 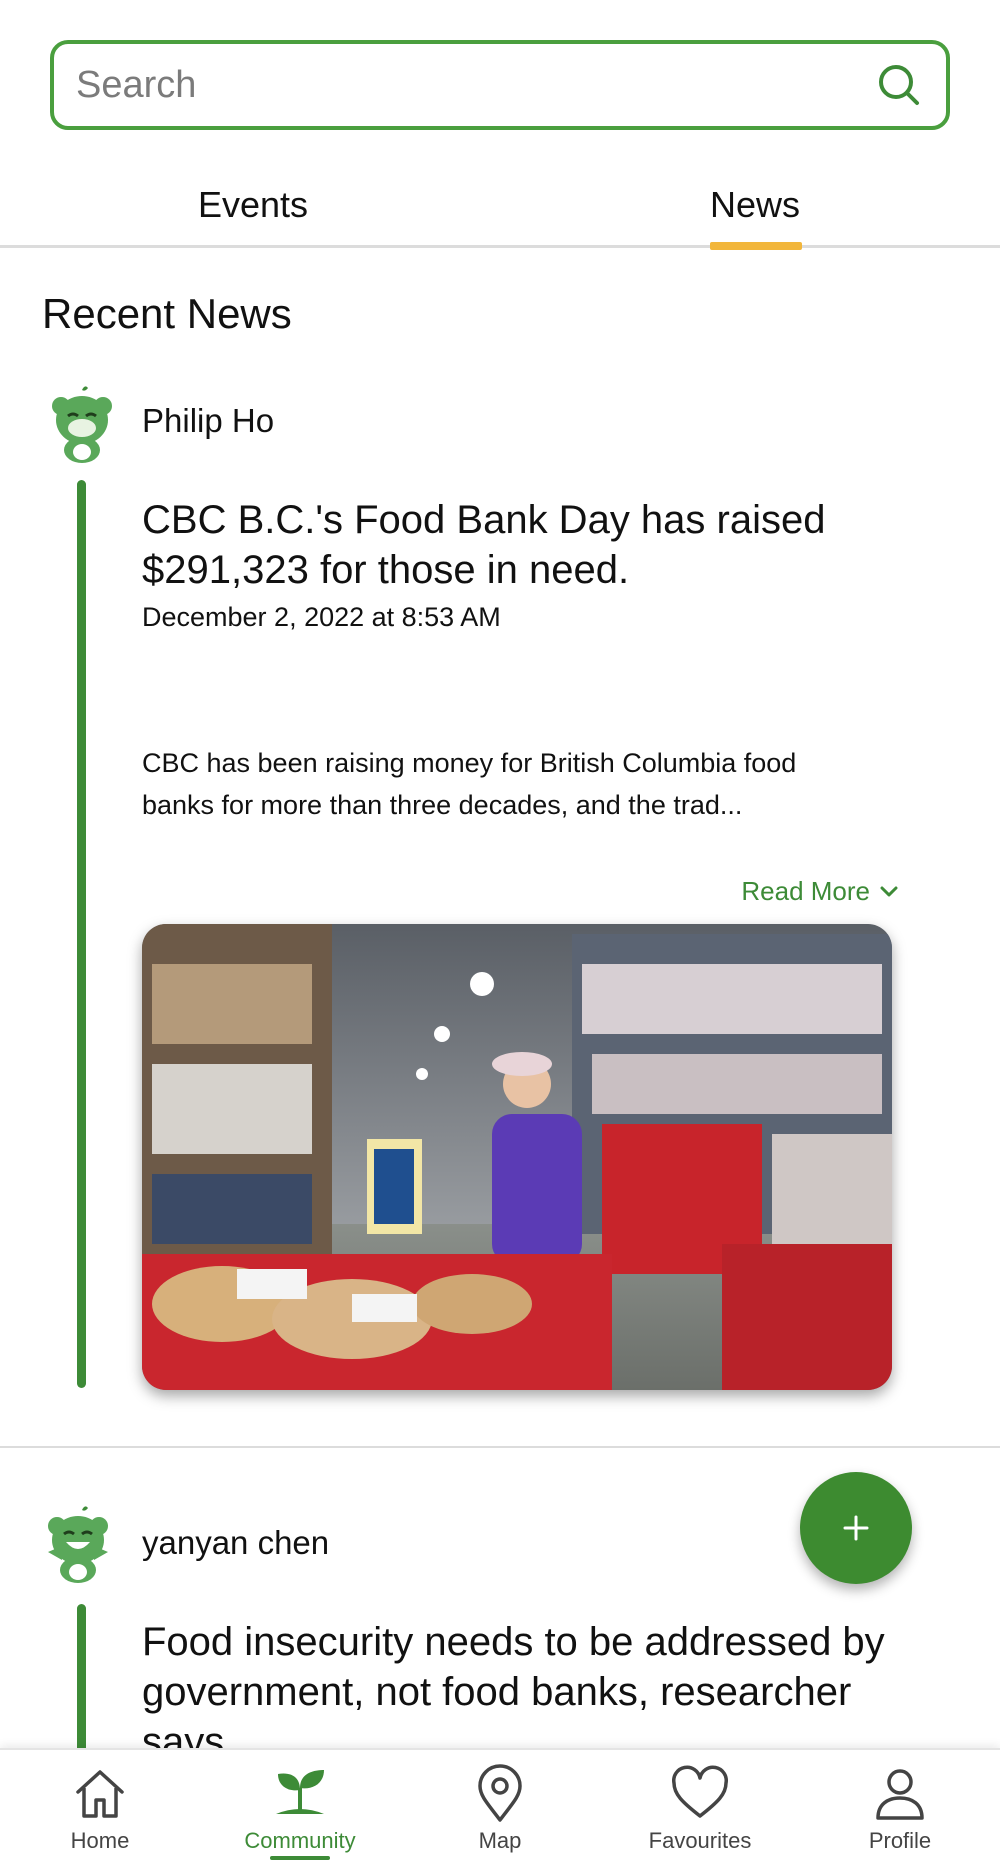 What do you see at coordinates (500, 1840) in the screenshot?
I see `nav-map-label: Map` at bounding box center [500, 1840].